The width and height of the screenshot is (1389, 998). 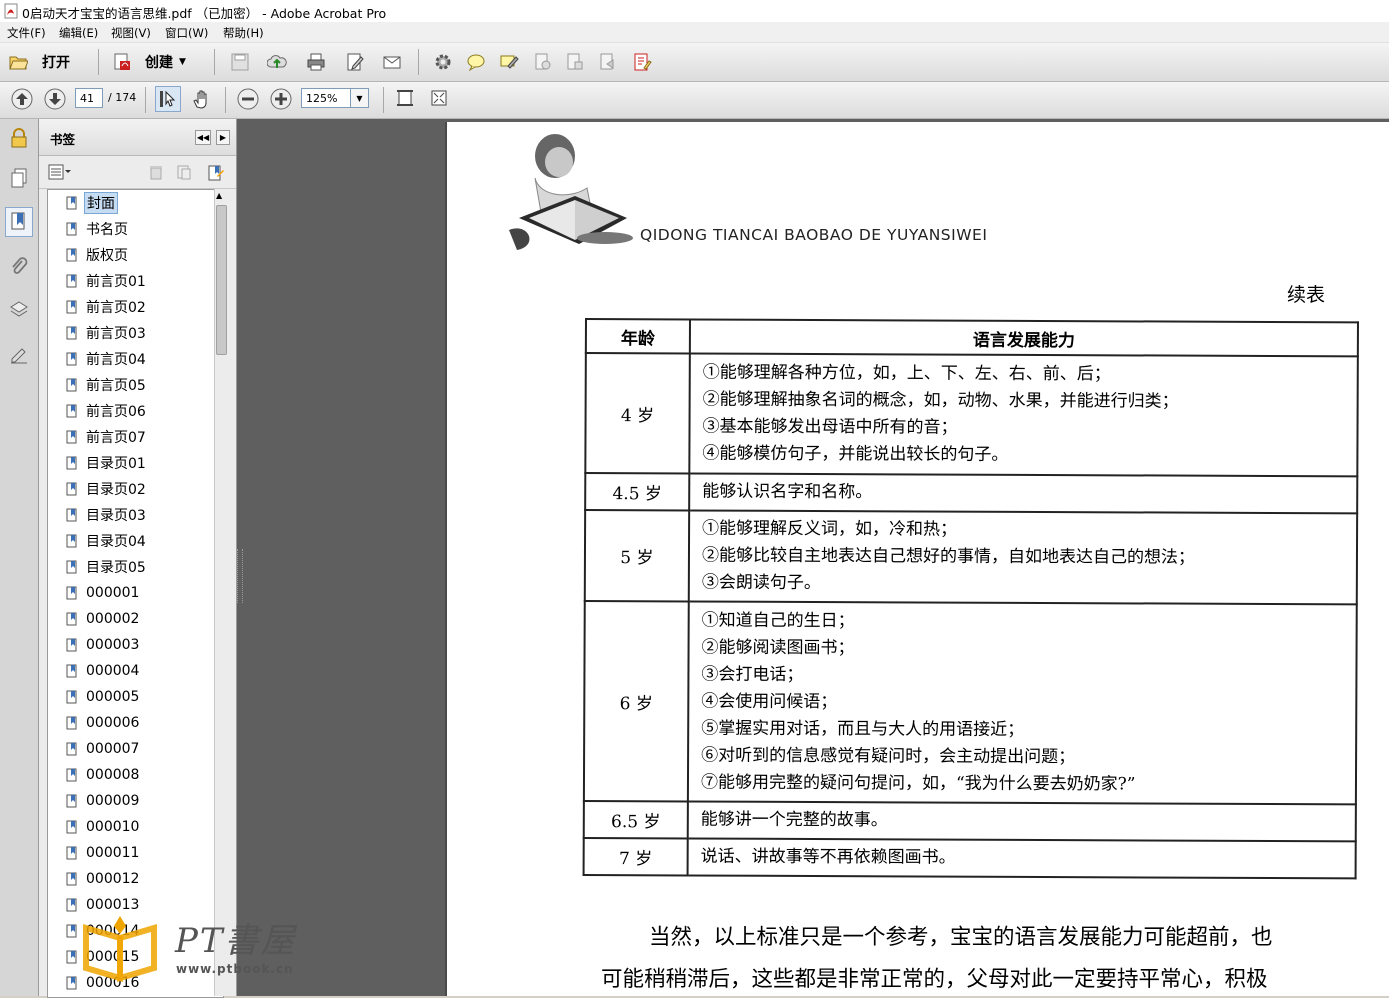 What do you see at coordinates (107, 411) in the screenshot?
I see `bookmark-item: 前言页06` at bounding box center [107, 411].